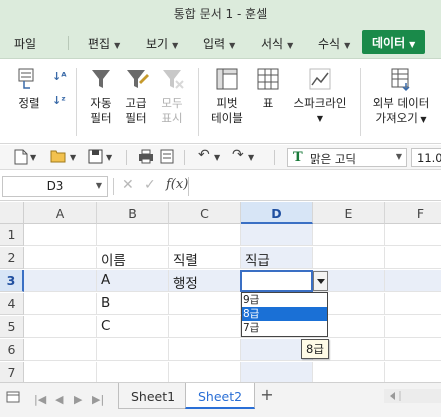  What do you see at coordinates (150, 185) in the screenshot?
I see `confirm-icon: ✓` at bounding box center [150, 185].